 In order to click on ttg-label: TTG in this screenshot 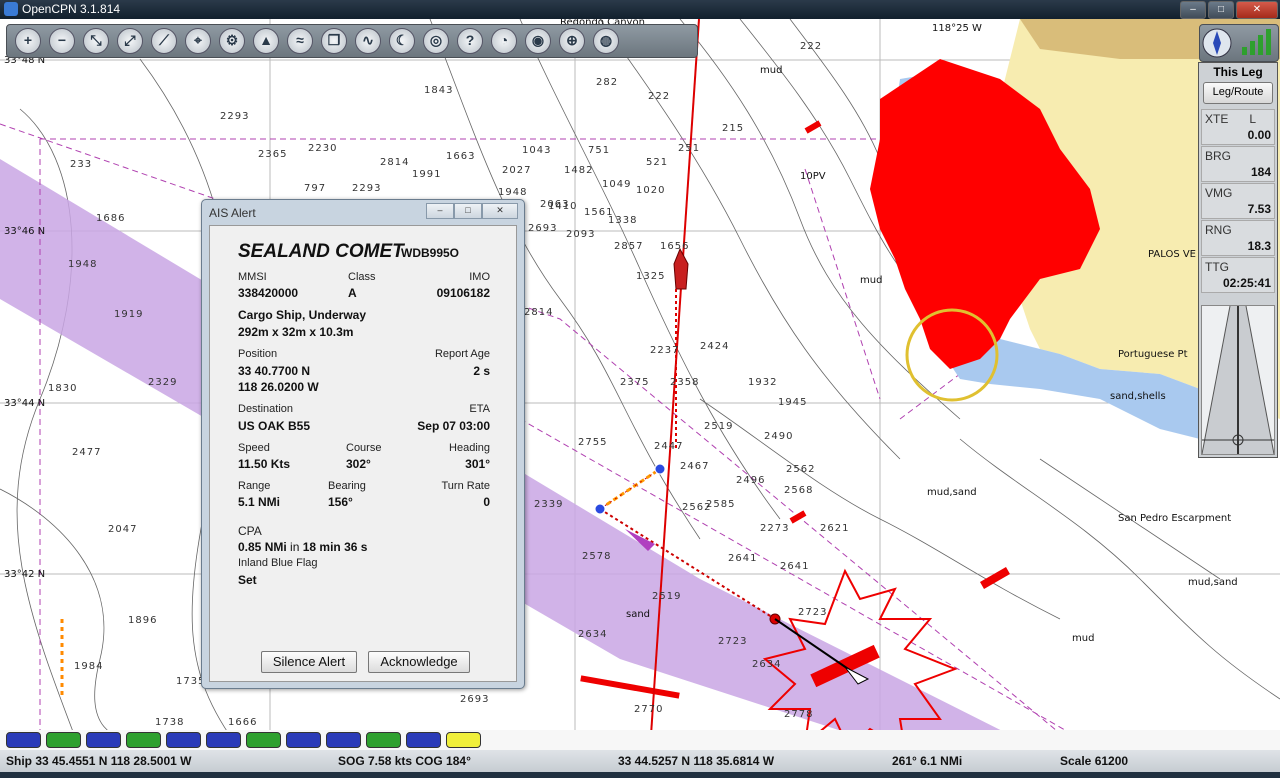, I will do `click(1217, 267)`.